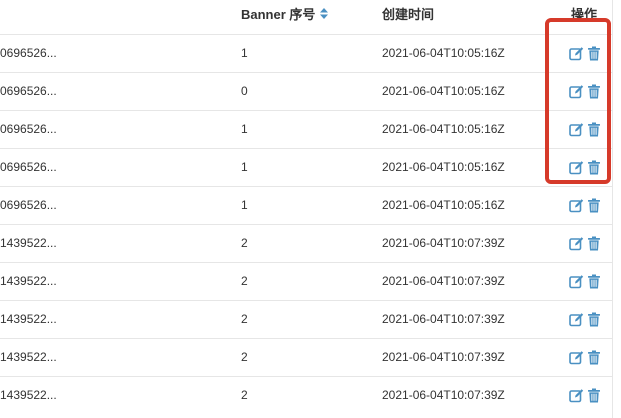 The image size is (621, 418). Describe the element at coordinates (584, 14) in the screenshot. I see `column-header-actions: 操作` at that location.